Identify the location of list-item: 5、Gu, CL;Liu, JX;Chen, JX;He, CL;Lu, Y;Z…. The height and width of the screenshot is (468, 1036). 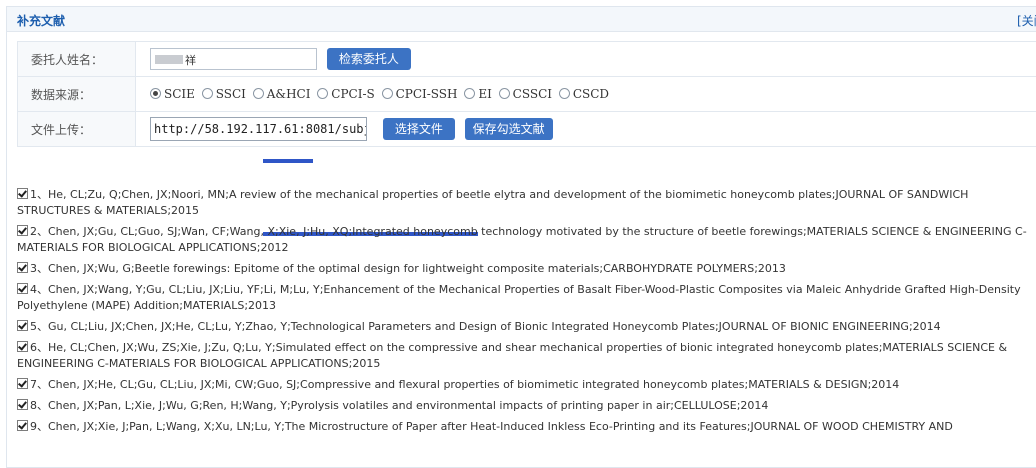
(522, 327).